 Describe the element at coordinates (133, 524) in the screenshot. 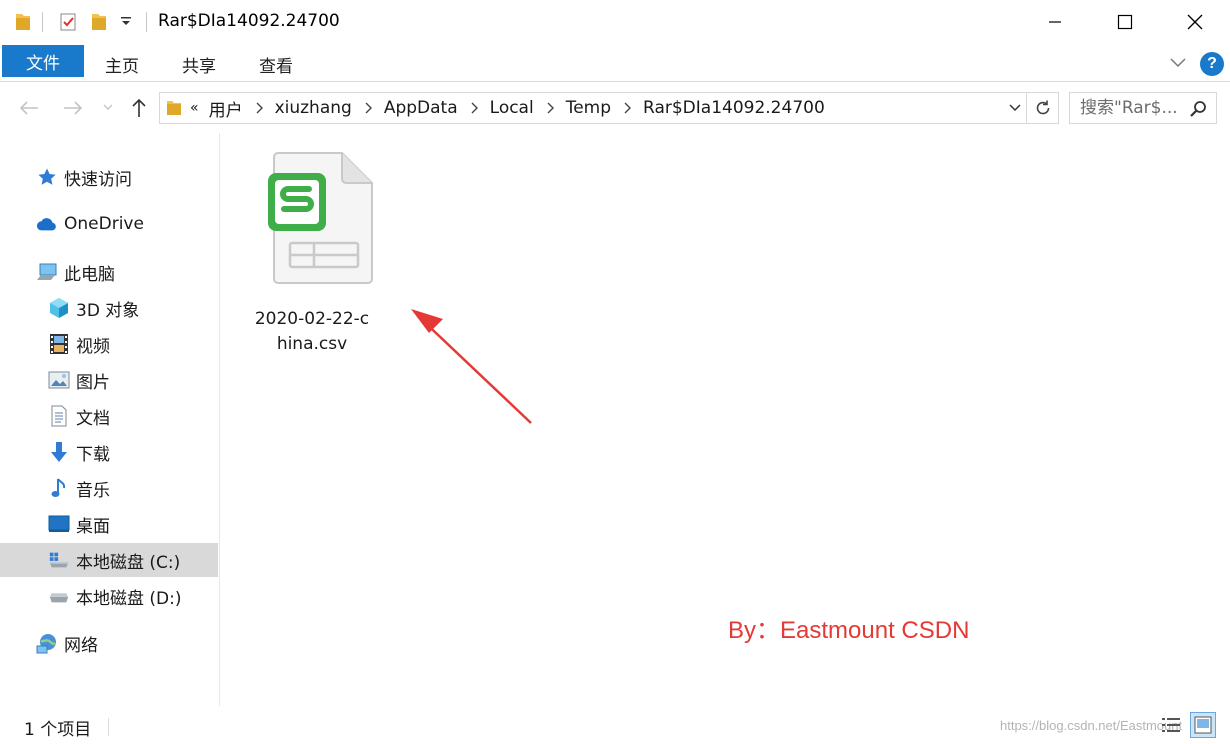

I see `sidebar-item-desktop: 桌面` at that location.